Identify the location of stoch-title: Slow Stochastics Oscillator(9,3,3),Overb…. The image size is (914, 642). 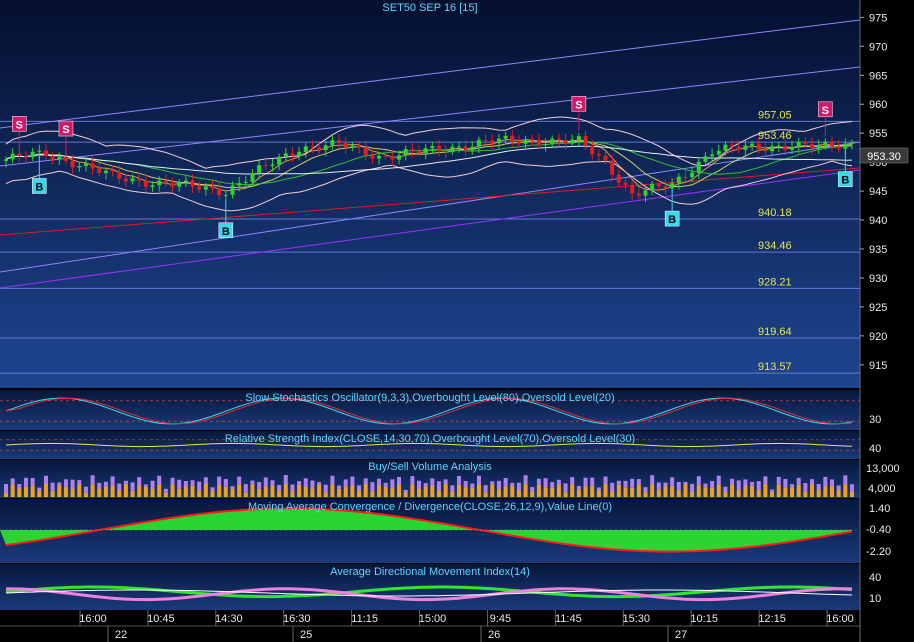
(429, 398).